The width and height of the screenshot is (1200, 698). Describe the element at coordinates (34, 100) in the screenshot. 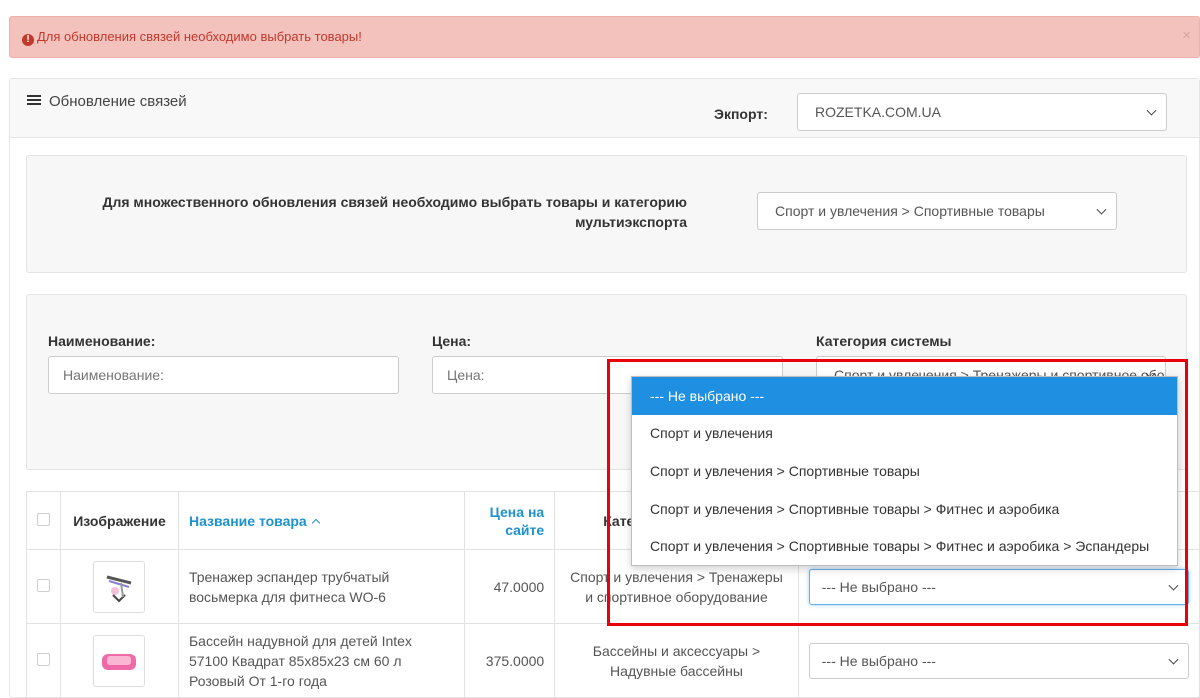

I see `list-icon` at that location.